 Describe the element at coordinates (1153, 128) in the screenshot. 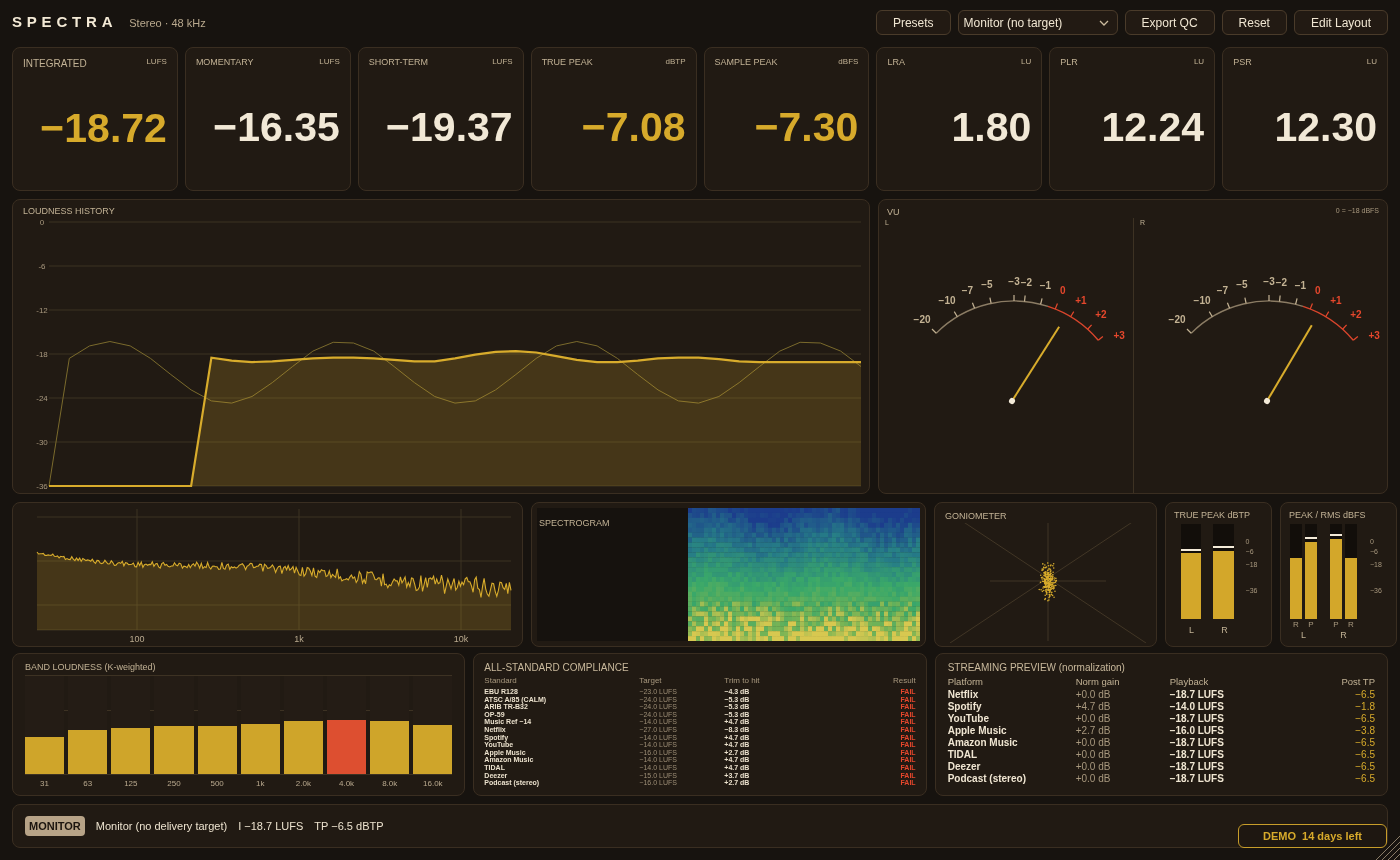

I see `metric-value: 12.24` at that location.